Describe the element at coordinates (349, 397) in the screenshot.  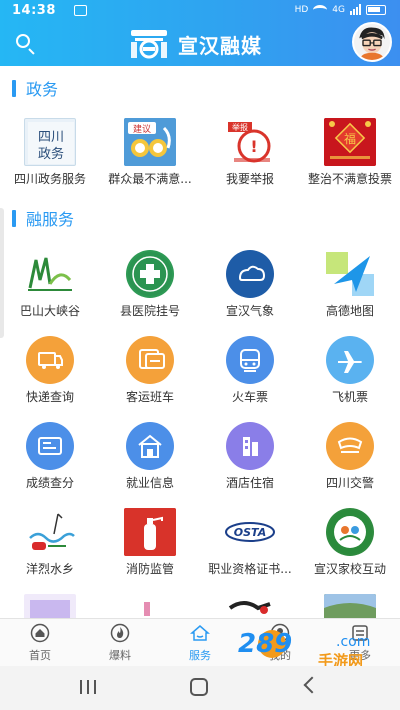
I see `grid-item-label: 飞机票` at that location.